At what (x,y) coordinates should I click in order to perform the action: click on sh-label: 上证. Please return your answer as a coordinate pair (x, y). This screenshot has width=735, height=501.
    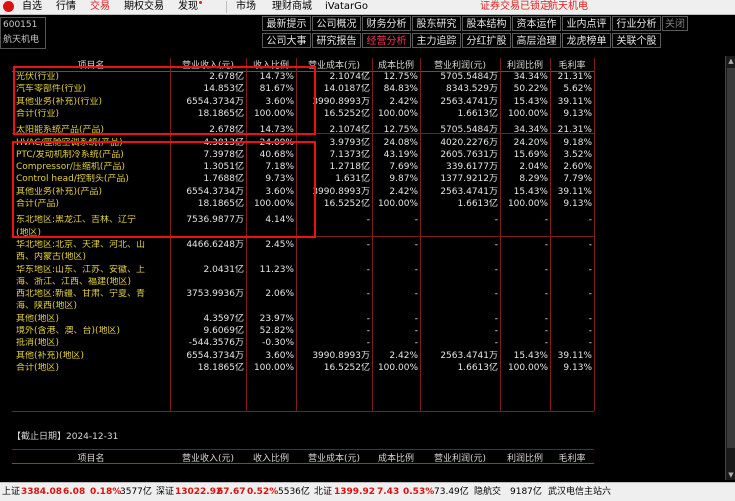
    Looking at the image, I should click on (11, 492).